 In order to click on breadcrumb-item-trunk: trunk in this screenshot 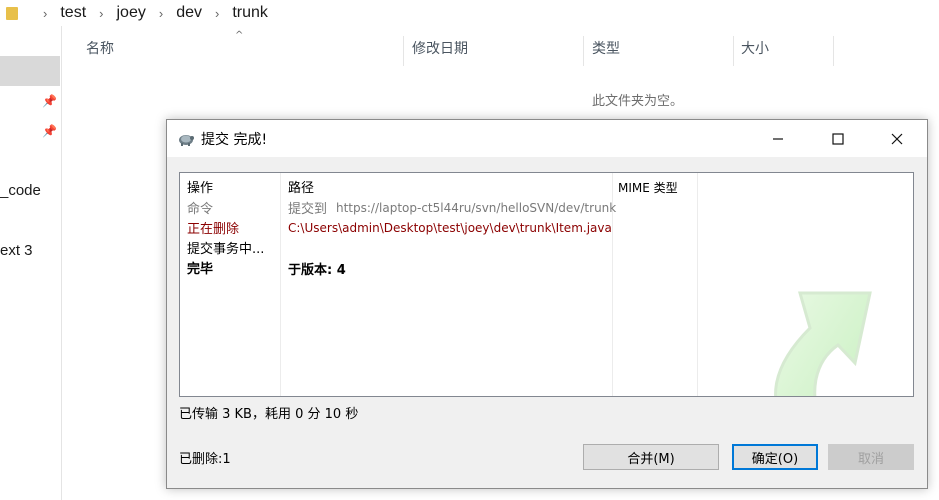, I will do `click(250, 13)`.